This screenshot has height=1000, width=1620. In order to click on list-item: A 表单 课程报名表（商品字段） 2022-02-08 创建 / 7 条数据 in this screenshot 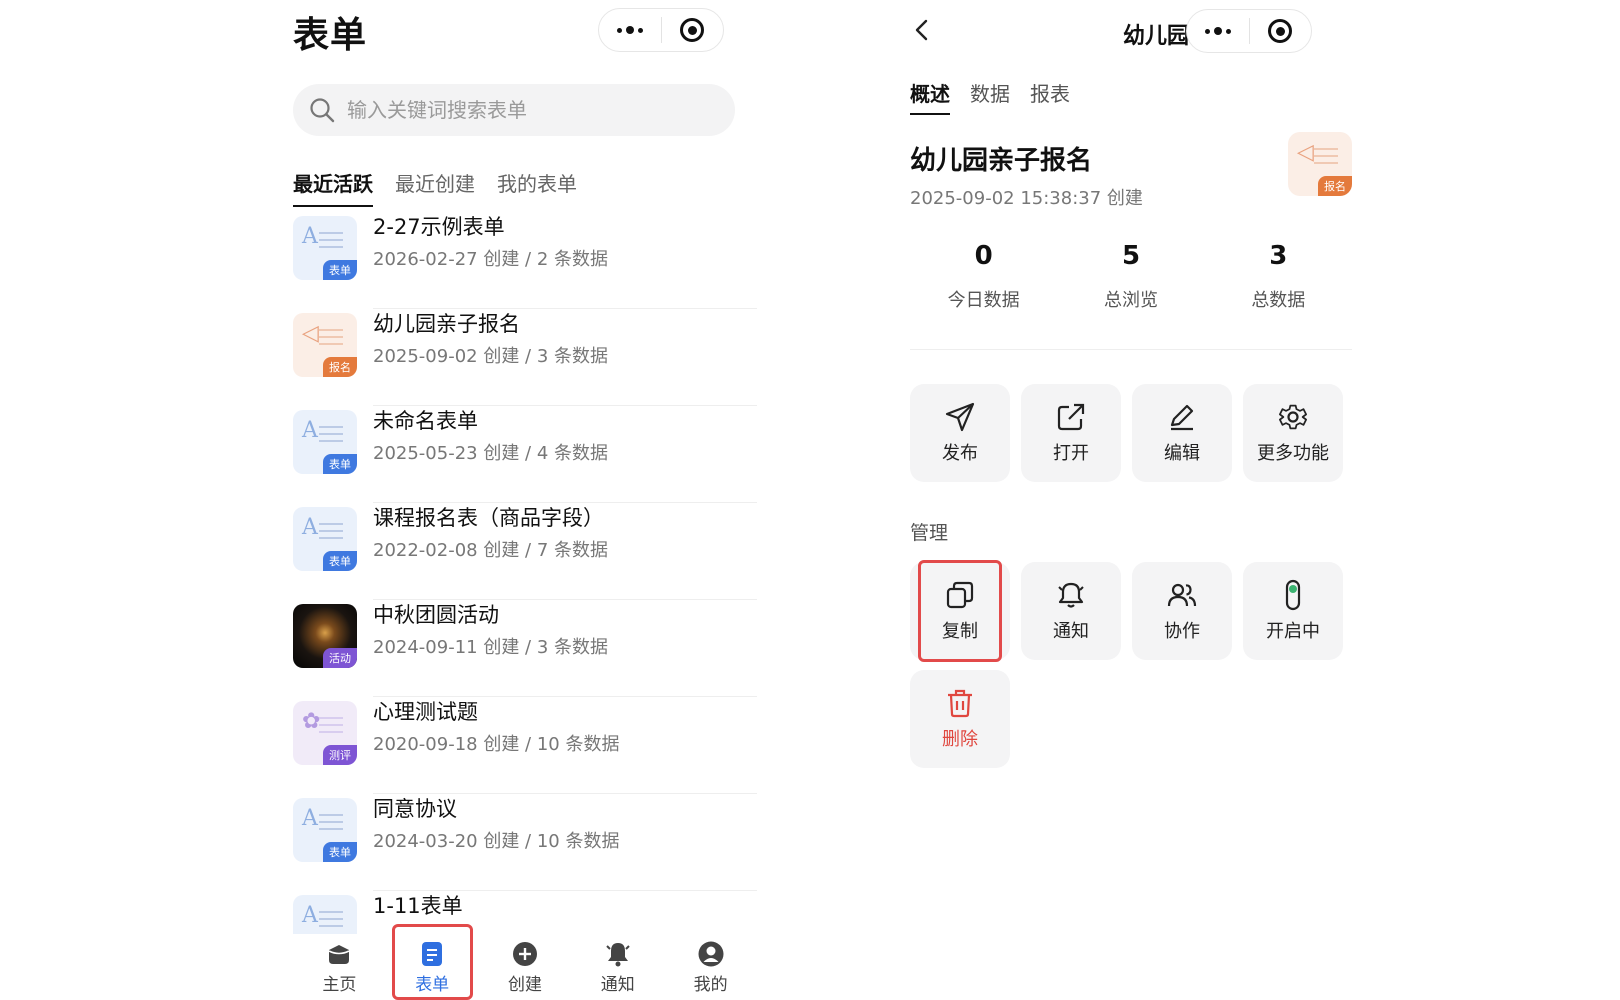, I will do `click(525, 551)`.